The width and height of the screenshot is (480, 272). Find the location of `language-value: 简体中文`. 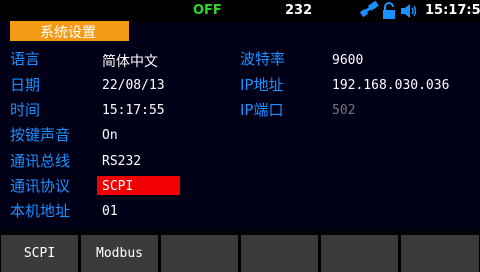

language-value: 简体中文 is located at coordinates (130, 61).